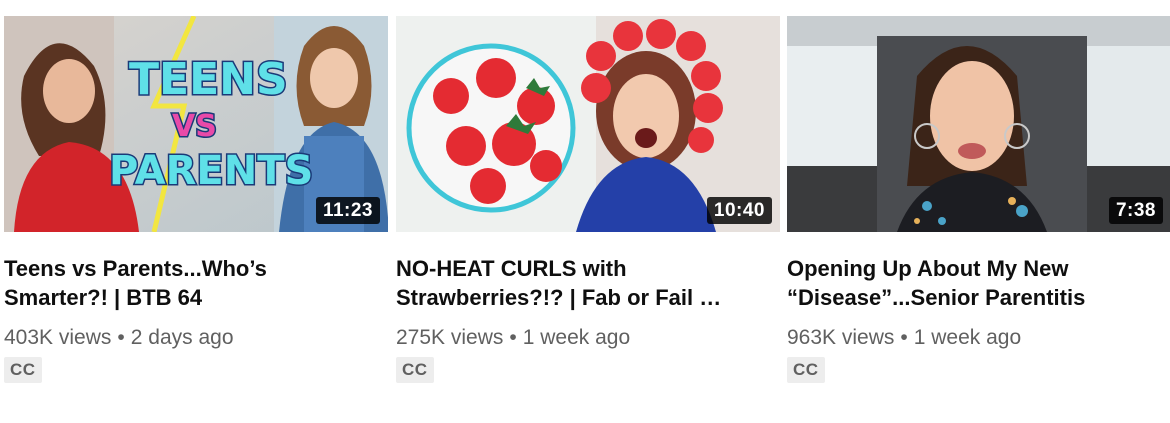 The width and height of the screenshot is (1170, 423). I want to click on thumb-text-teens: TEENS, so click(208, 79).